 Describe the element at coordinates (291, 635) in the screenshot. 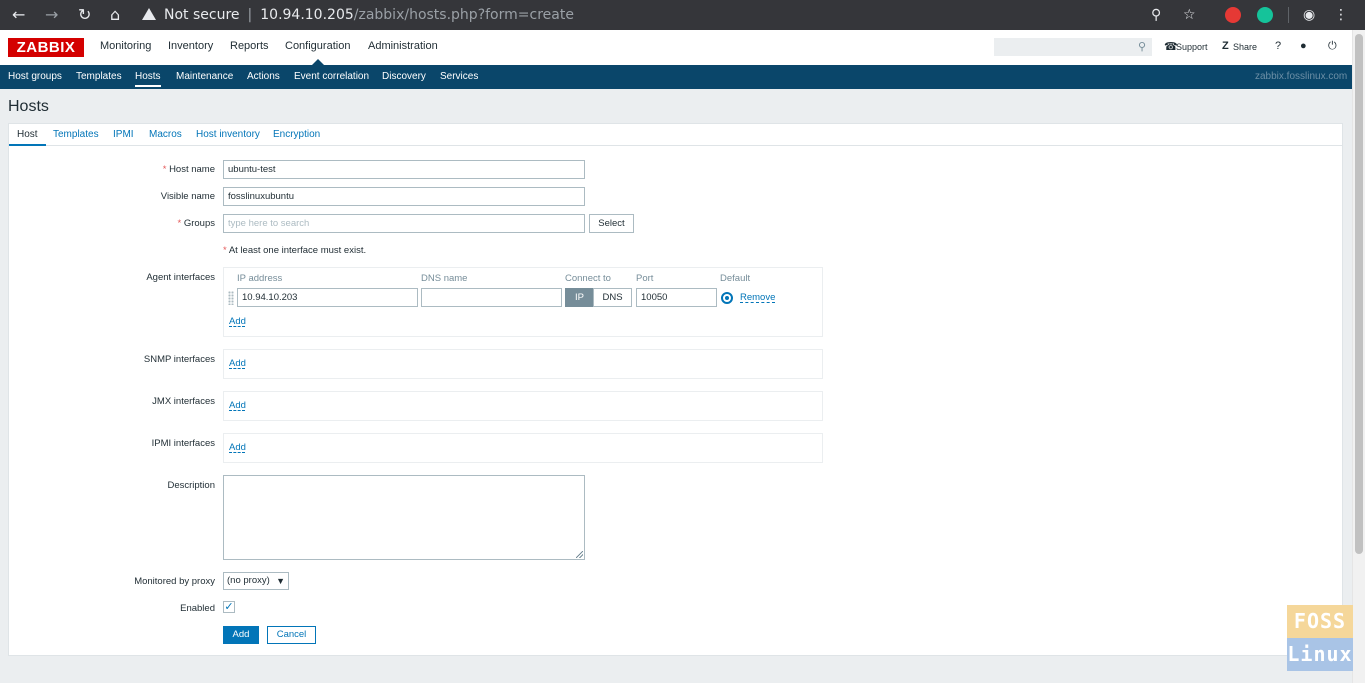

I see `cancel-button: Cancel` at that location.